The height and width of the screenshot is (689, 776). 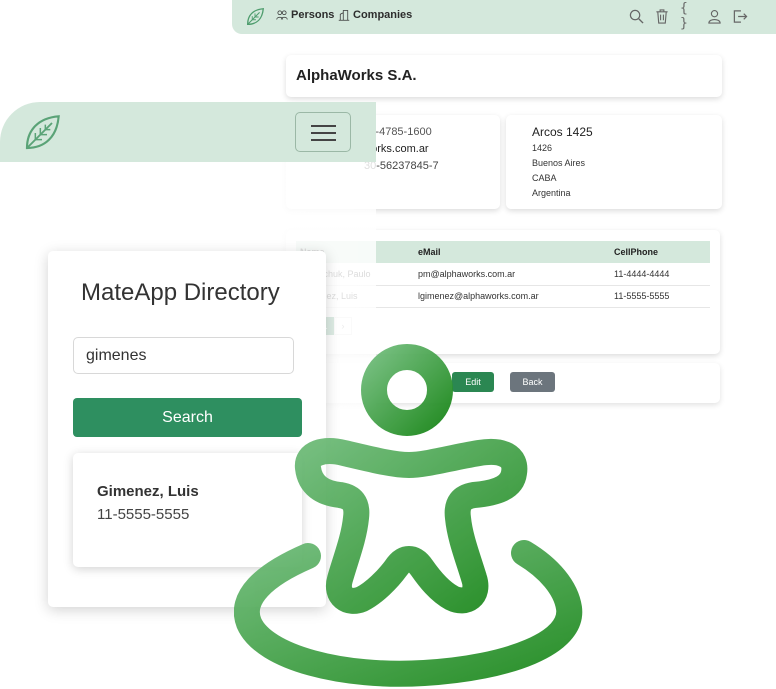 What do you see at coordinates (551, 193) in the screenshot?
I see `address-country: Argentina` at bounding box center [551, 193].